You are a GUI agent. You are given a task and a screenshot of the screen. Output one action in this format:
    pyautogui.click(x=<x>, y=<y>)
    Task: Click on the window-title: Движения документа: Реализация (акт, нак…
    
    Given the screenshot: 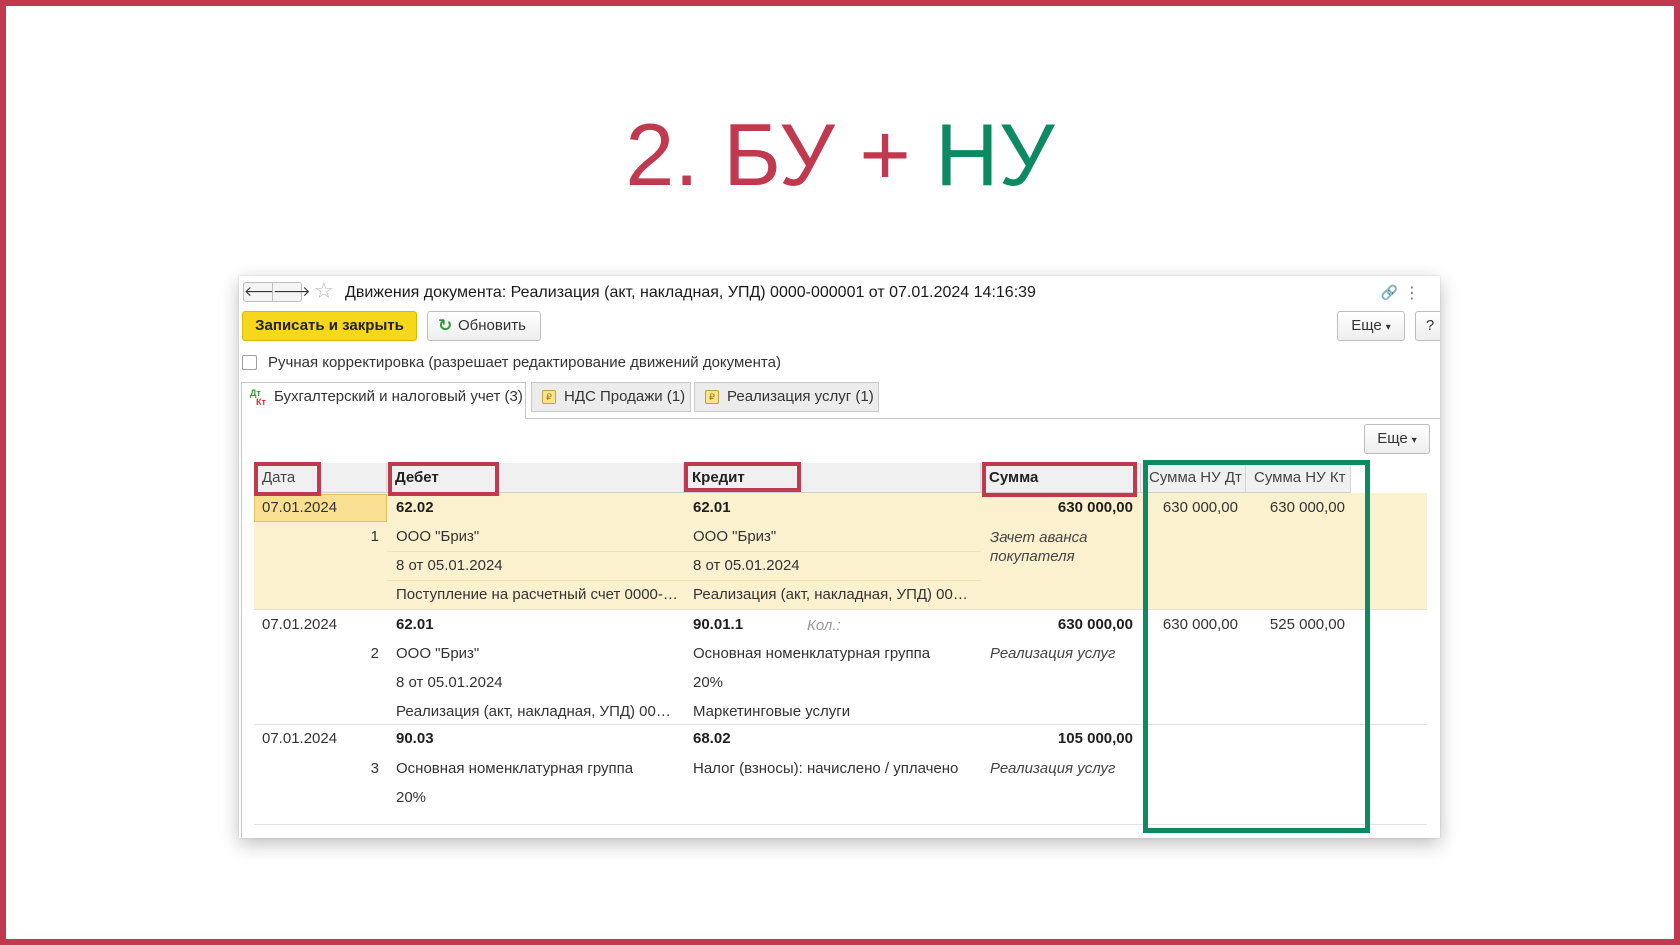 What is the action you would take?
    pyautogui.click(x=690, y=292)
    